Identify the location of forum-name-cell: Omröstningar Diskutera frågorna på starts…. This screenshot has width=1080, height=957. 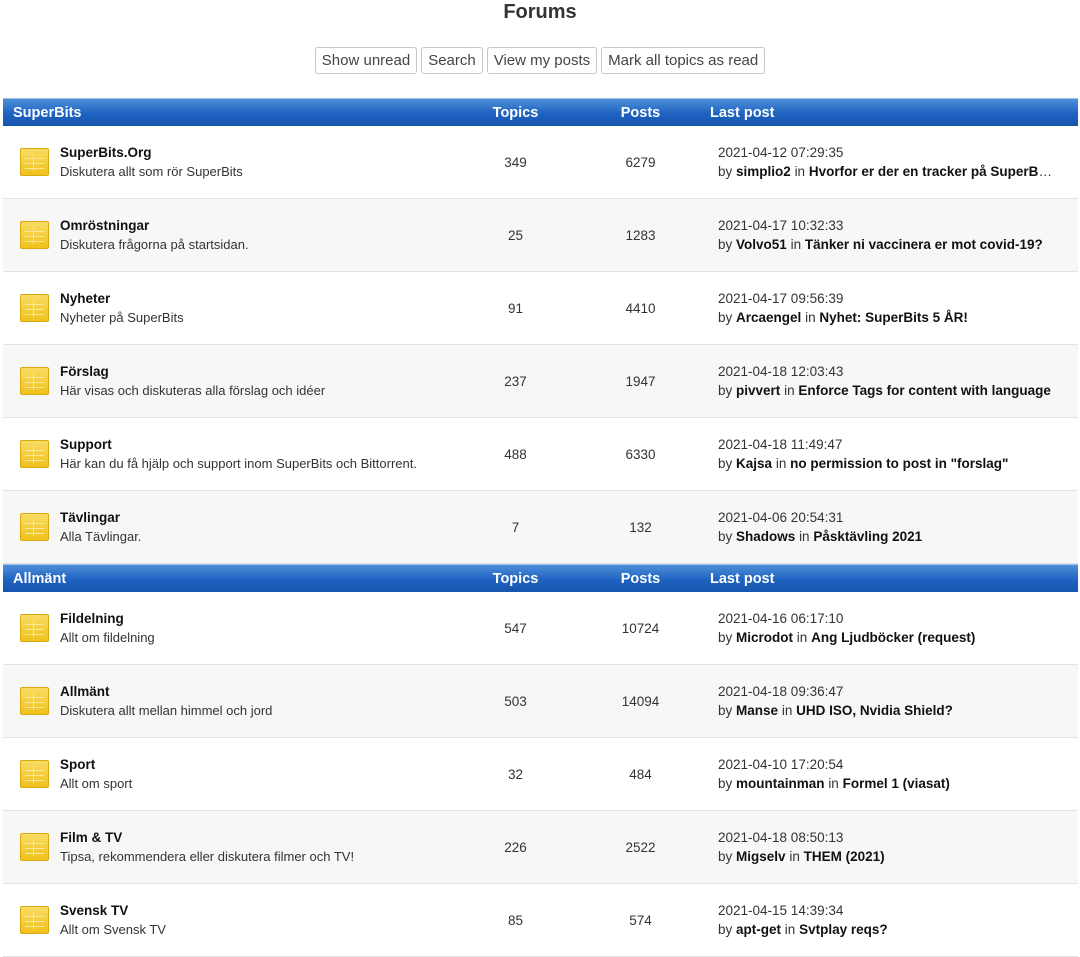
(230, 235).